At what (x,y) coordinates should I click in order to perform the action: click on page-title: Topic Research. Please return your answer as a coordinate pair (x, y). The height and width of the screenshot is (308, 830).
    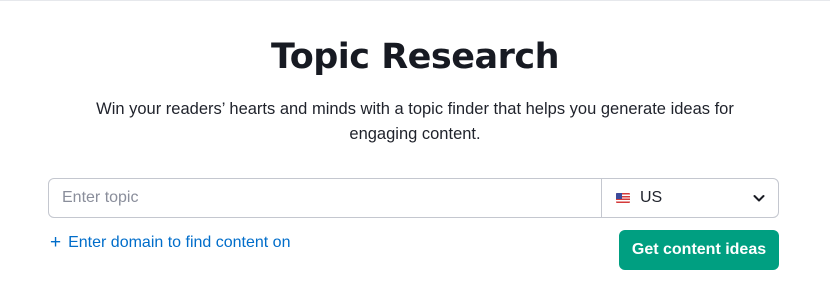
    Looking at the image, I should click on (415, 57).